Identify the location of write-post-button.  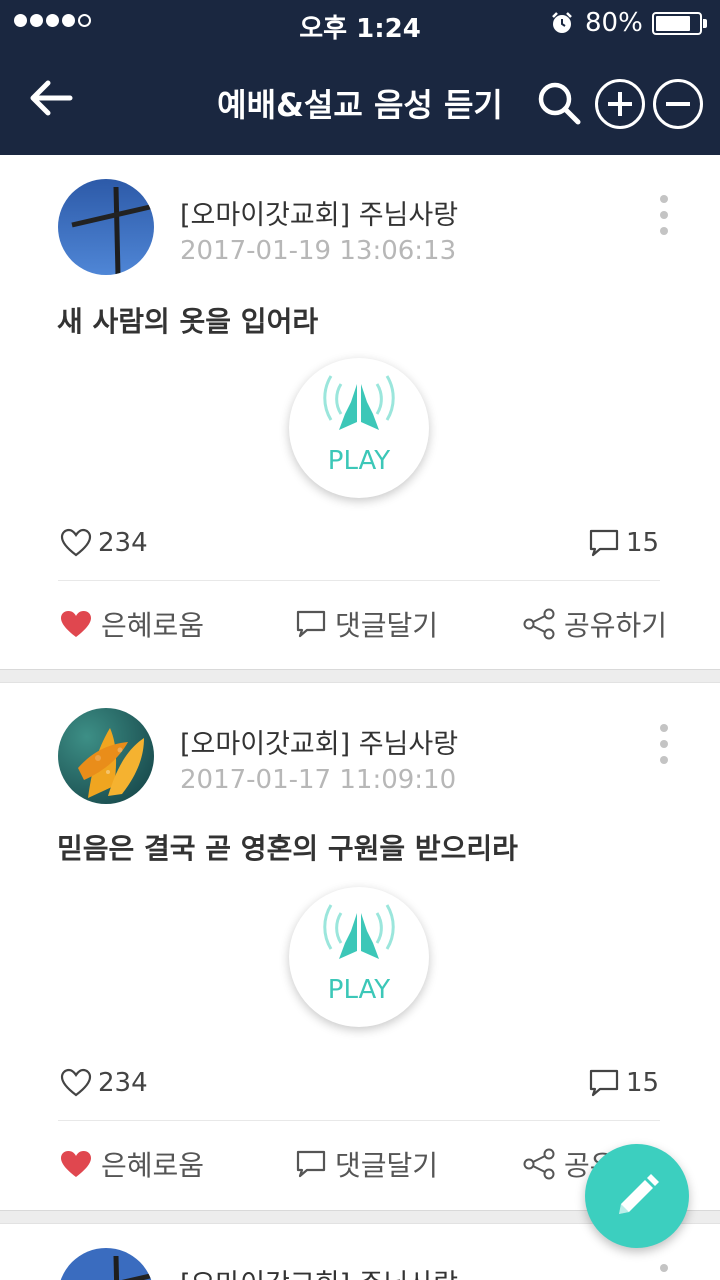
(637, 1196).